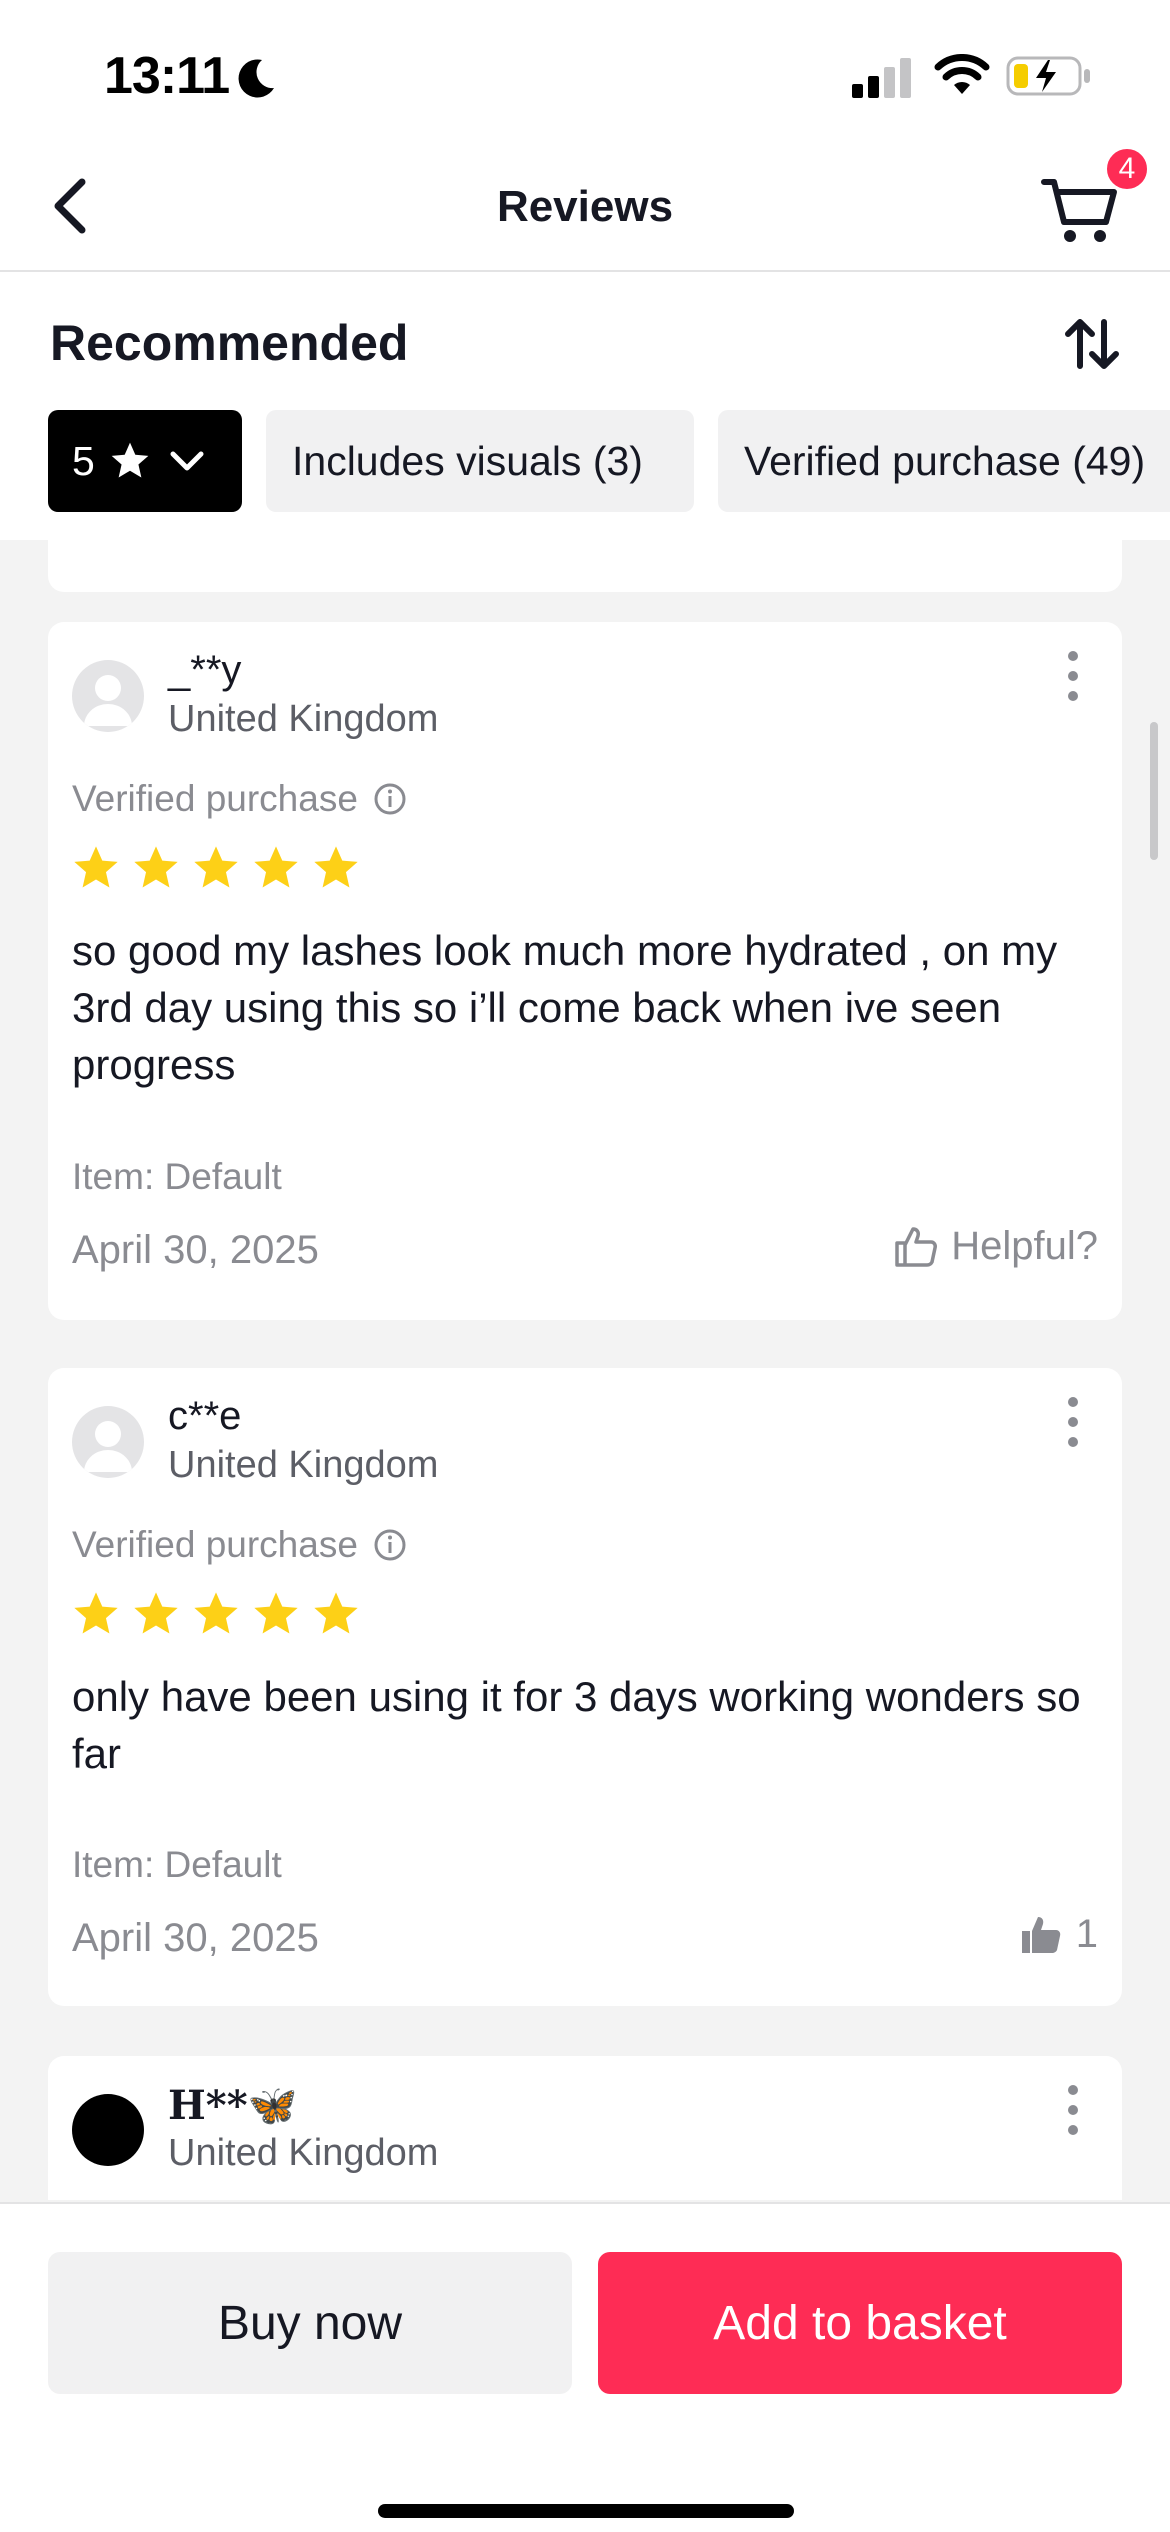 The width and height of the screenshot is (1170, 2532). I want to click on verified-filter-chip: Verified purchase (49), so click(944, 461).